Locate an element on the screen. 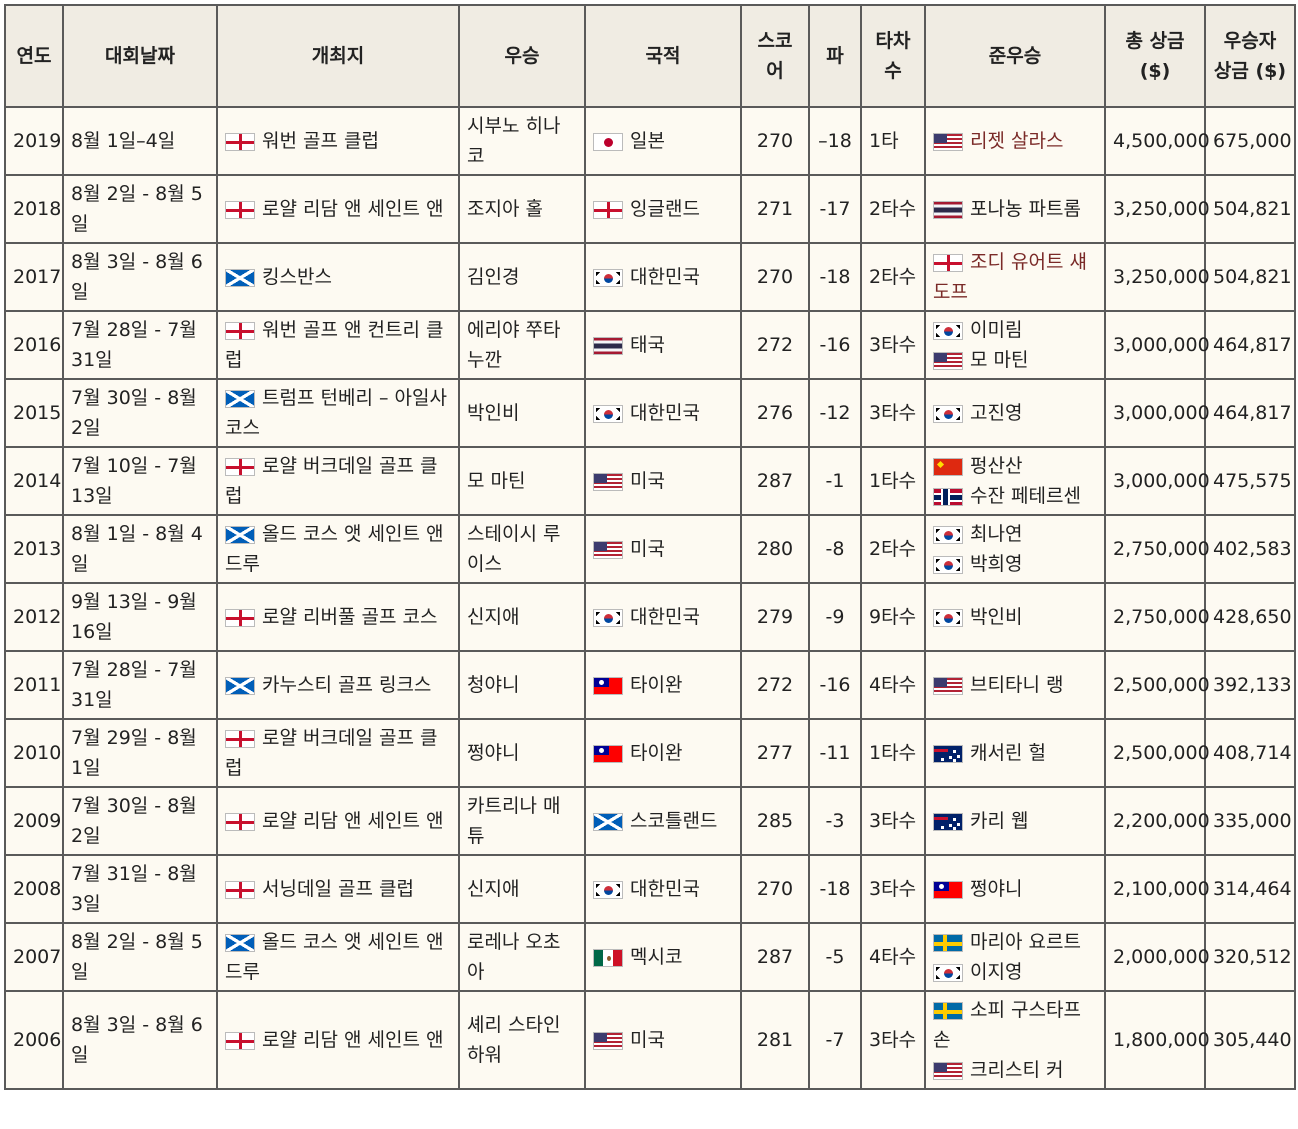  year-text: 2019 is located at coordinates (37, 141).